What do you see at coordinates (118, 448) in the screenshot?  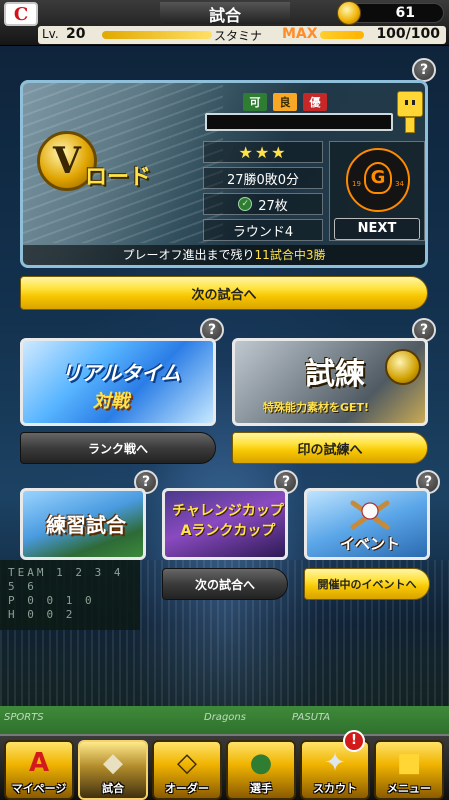 I see `rank-battle-button: ランク戦へ` at bounding box center [118, 448].